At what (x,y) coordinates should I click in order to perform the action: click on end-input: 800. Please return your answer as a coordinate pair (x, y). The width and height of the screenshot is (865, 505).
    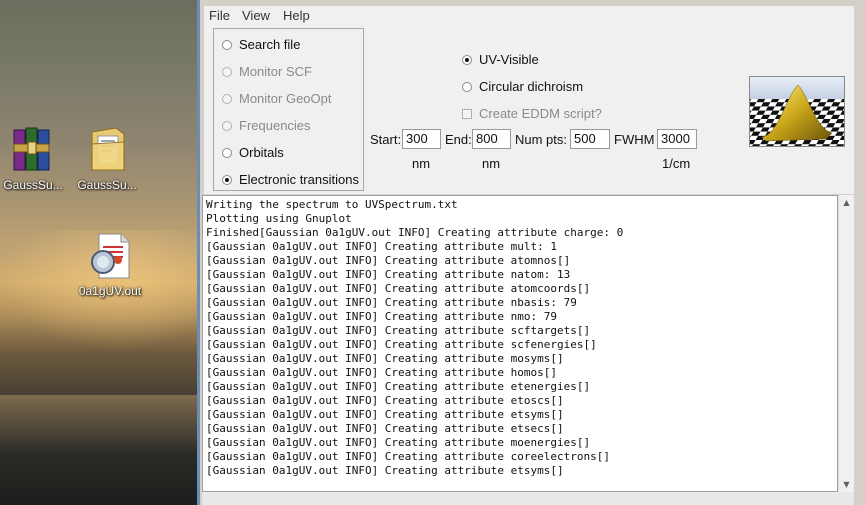
    Looking at the image, I should click on (491, 139).